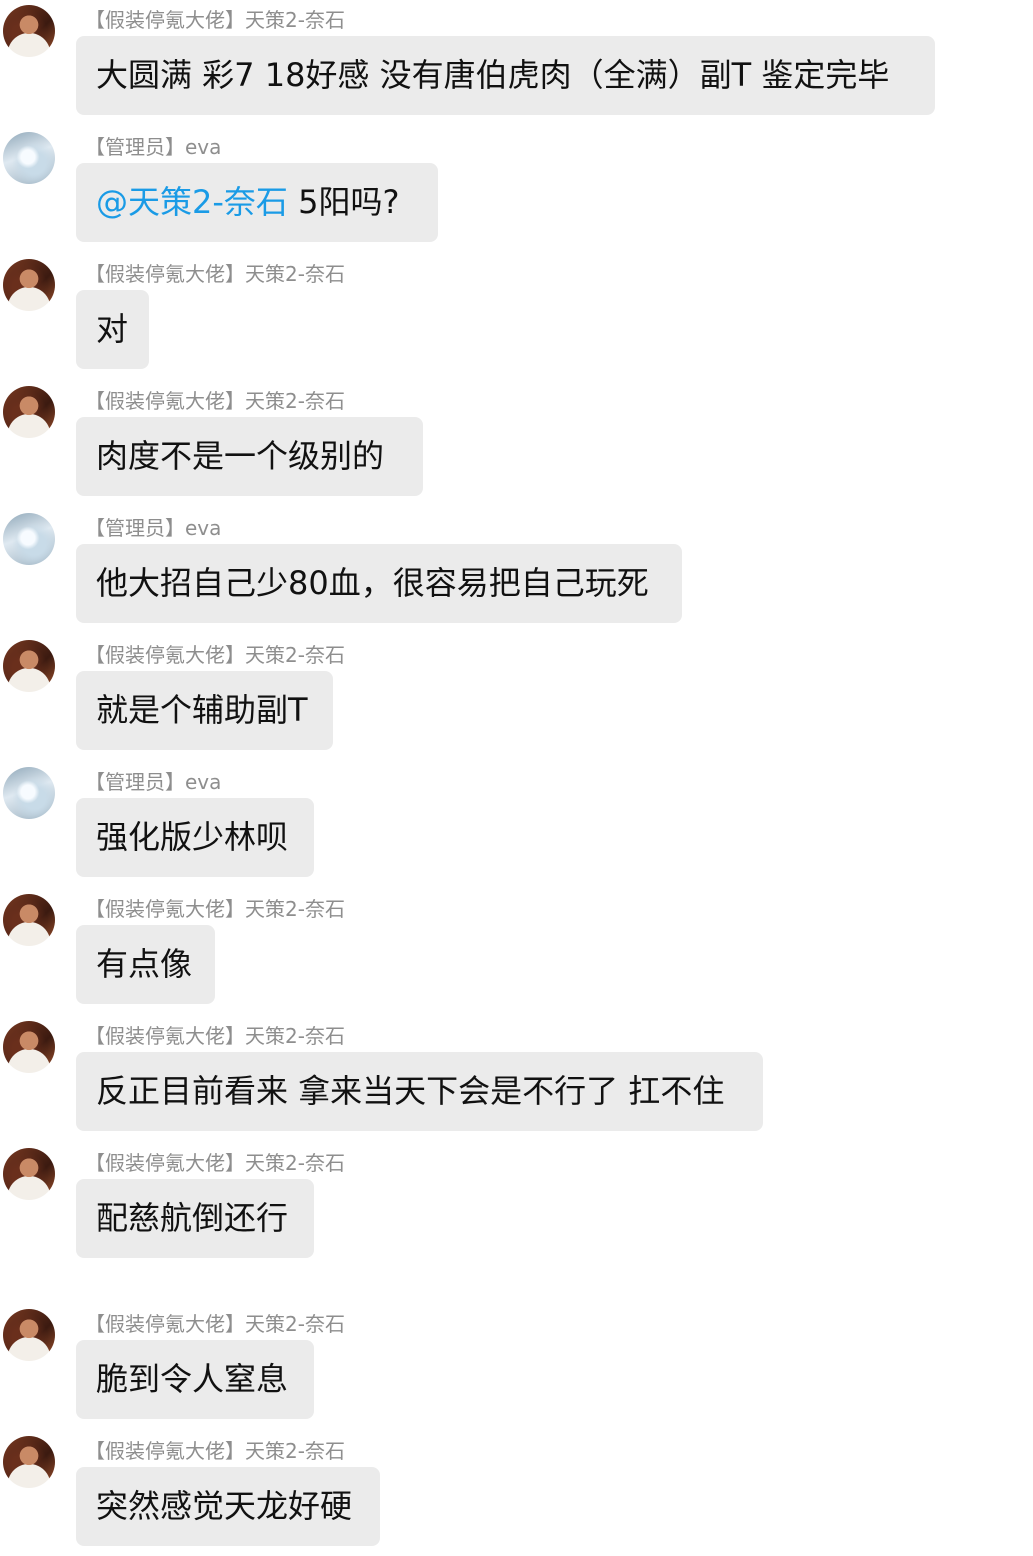  Describe the element at coordinates (192, 1379) in the screenshot. I see `message-text: 脆到令人窒息` at that location.